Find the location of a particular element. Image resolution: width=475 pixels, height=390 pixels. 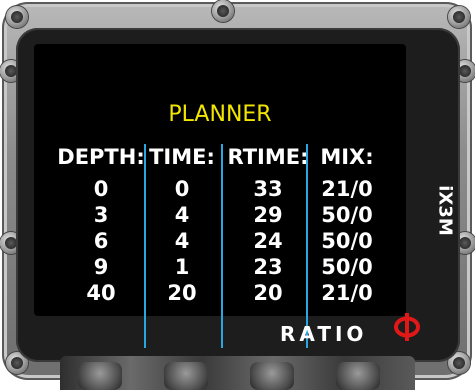

time-cell: 1 is located at coordinates (182, 267).